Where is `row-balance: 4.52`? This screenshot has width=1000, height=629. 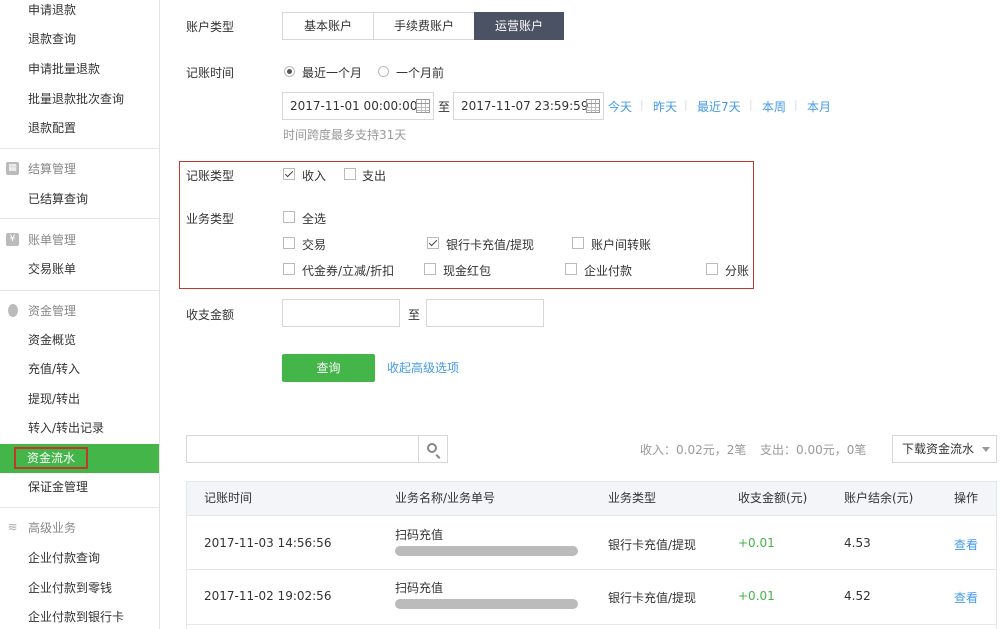
row-balance: 4.52 is located at coordinates (857, 596).